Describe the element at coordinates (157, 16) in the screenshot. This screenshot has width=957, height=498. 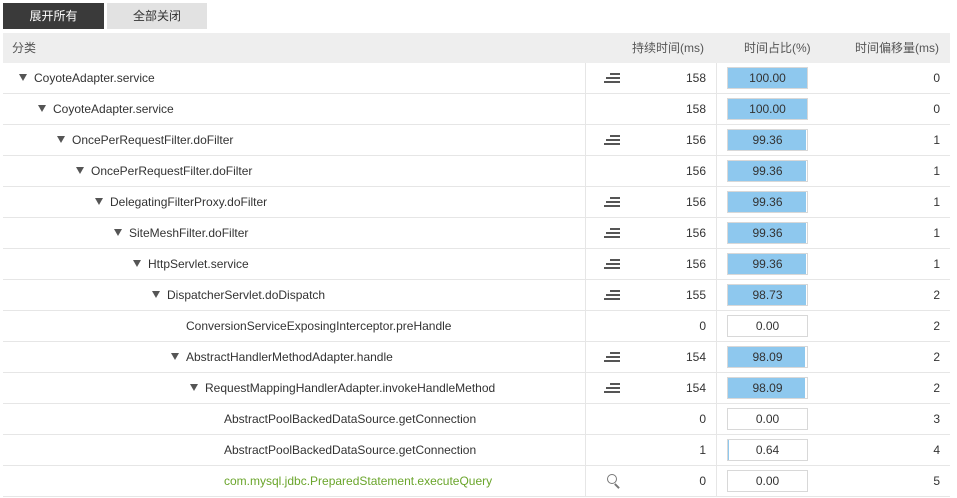
I see `close-all-button: 全部关闭` at that location.